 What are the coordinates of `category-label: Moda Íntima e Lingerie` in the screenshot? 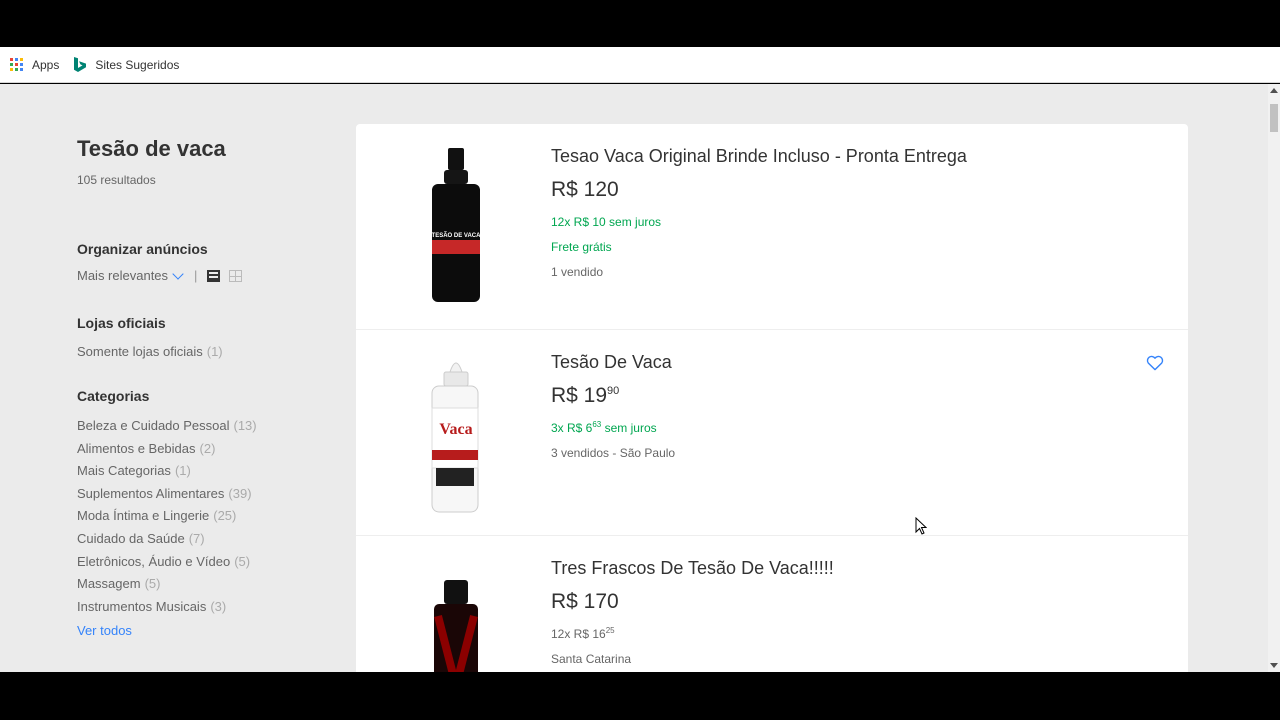 It's located at (143, 516).